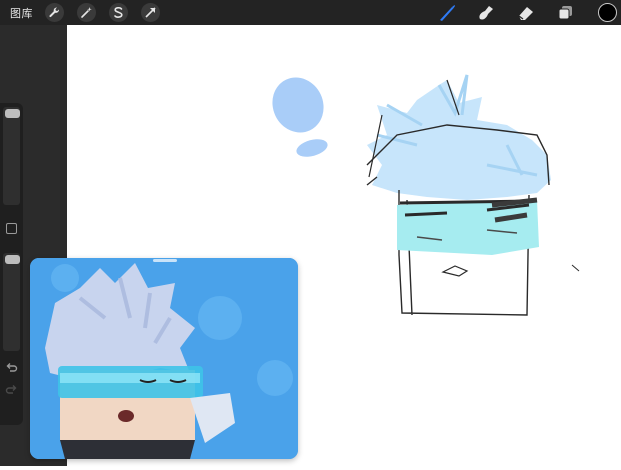  What do you see at coordinates (118, 12) in the screenshot?
I see `selection-icon` at bounding box center [118, 12].